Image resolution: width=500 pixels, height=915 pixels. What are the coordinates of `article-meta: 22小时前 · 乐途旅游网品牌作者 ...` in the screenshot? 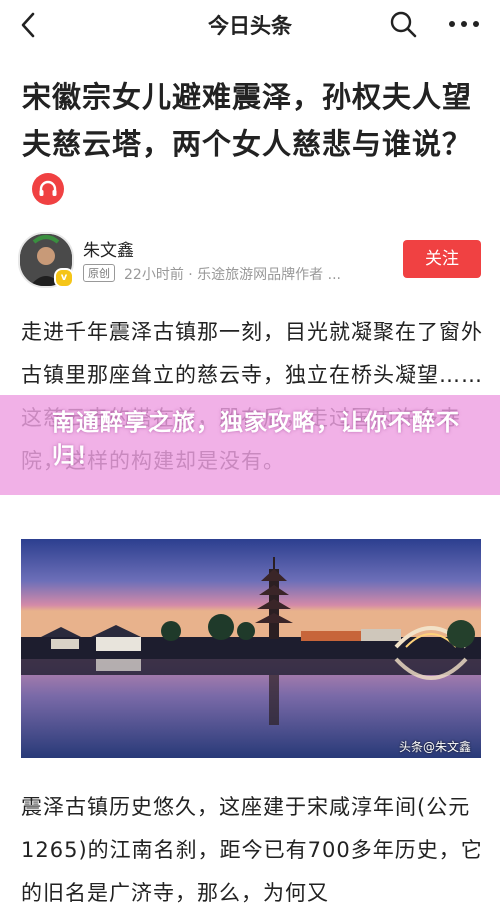 It's located at (232, 275).